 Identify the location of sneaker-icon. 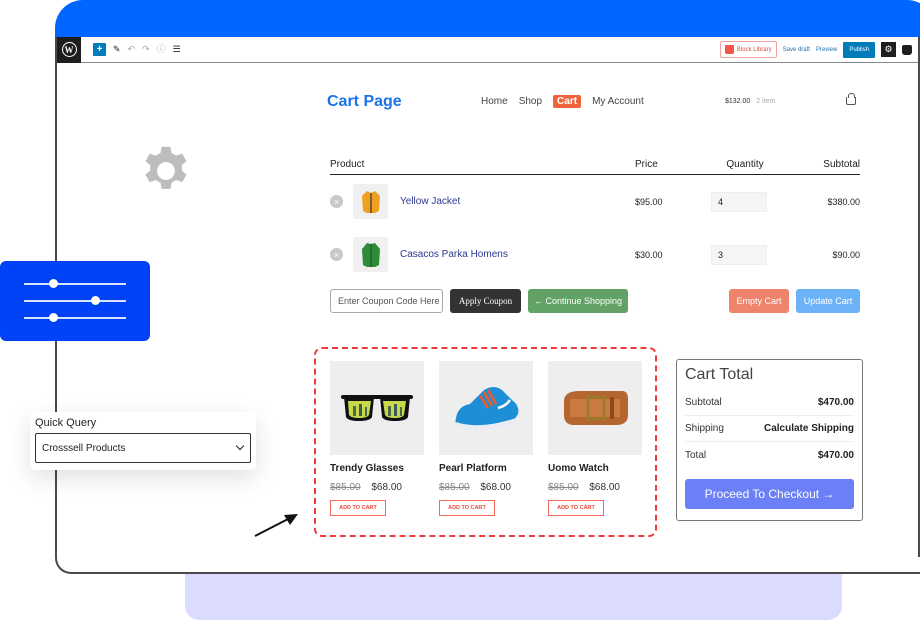
(487, 408).